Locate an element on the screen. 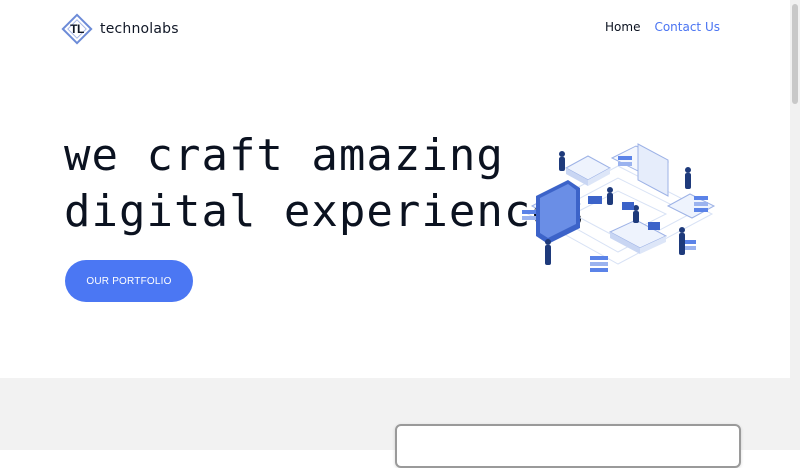 The height and width of the screenshot is (468, 800). site-header: TL technolabs Home Contact Us is located at coordinates (395, 30).